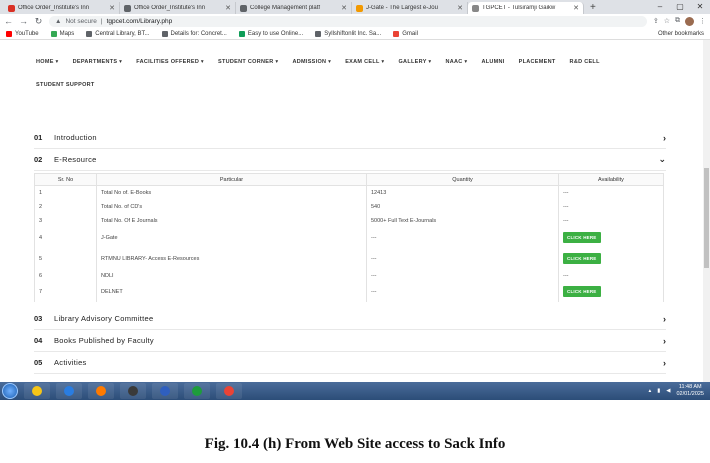 The width and height of the screenshot is (710, 463). What do you see at coordinates (611, 291) in the screenshot?
I see `cell-availability: CLICK HERE` at bounding box center [611, 291].